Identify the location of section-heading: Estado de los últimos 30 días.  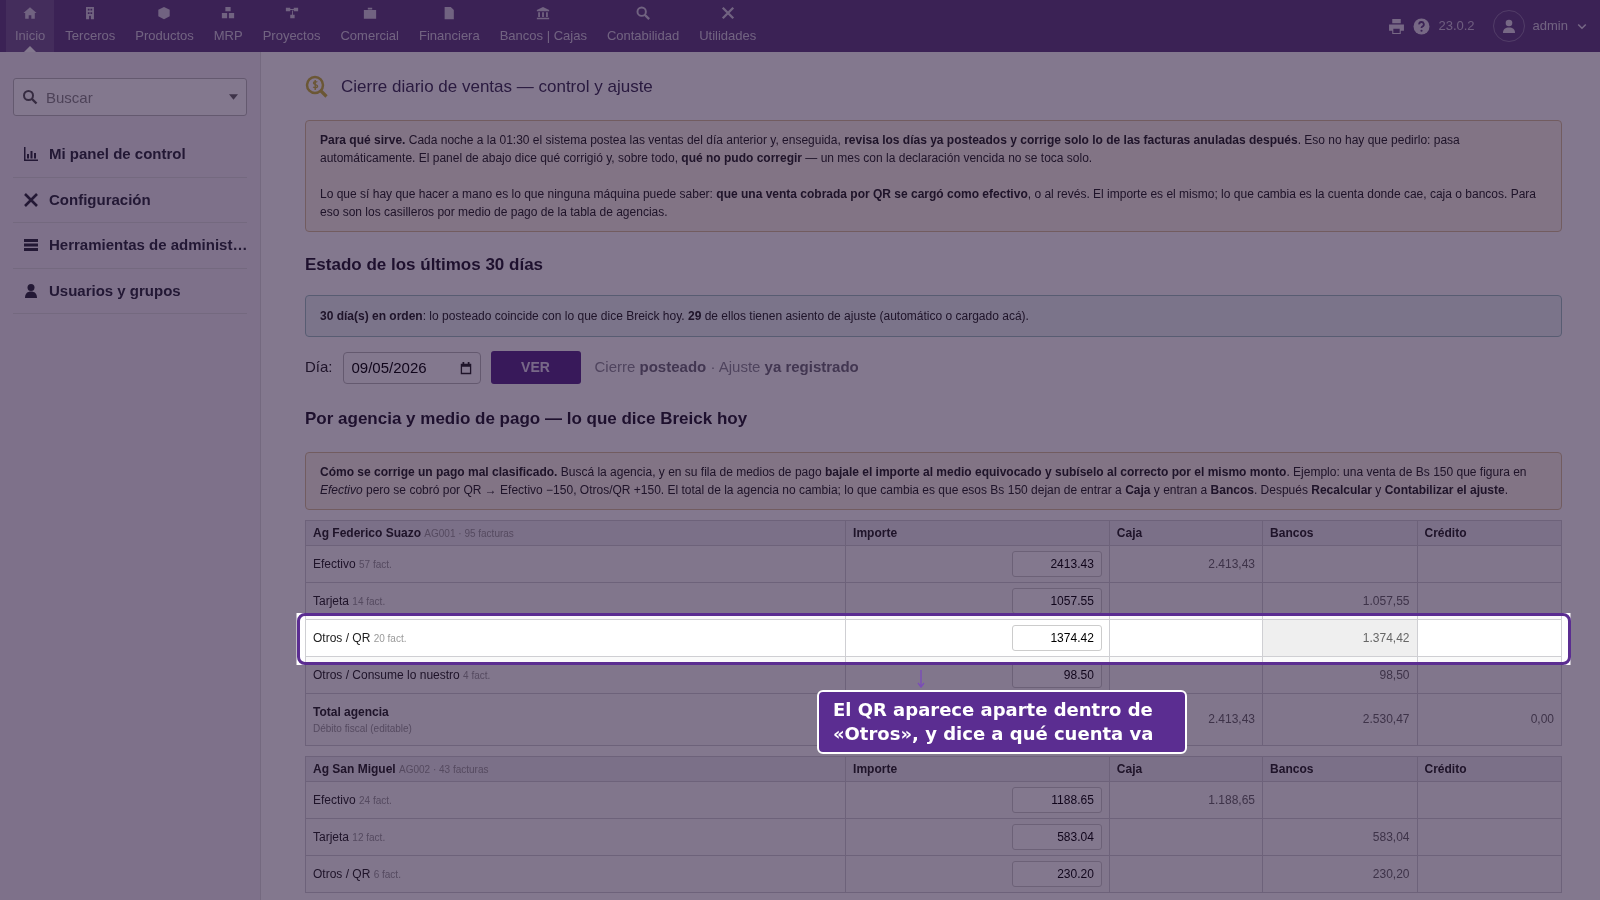
(425, 264).